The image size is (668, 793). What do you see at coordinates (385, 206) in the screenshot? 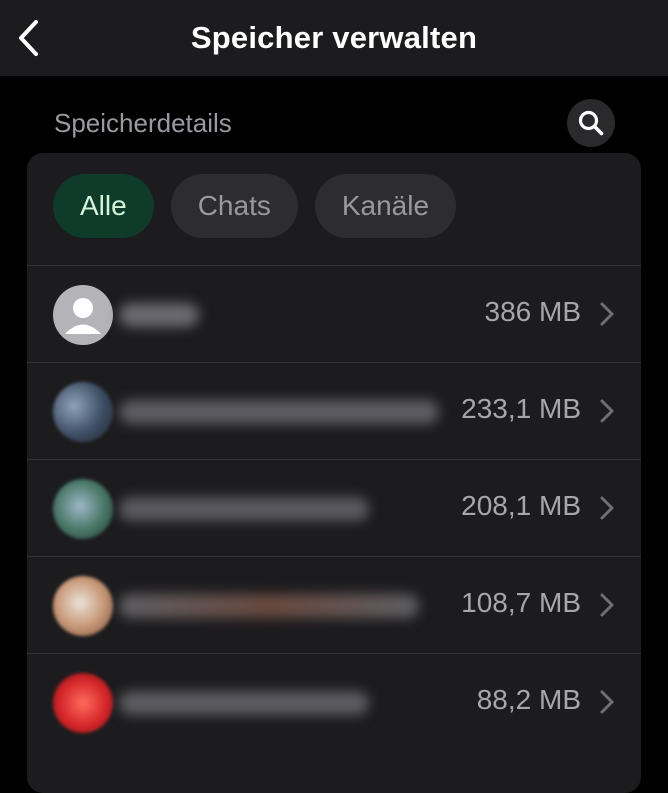
I see `filter-chip-channels: Kanäle` at bounding box center [385, 206].